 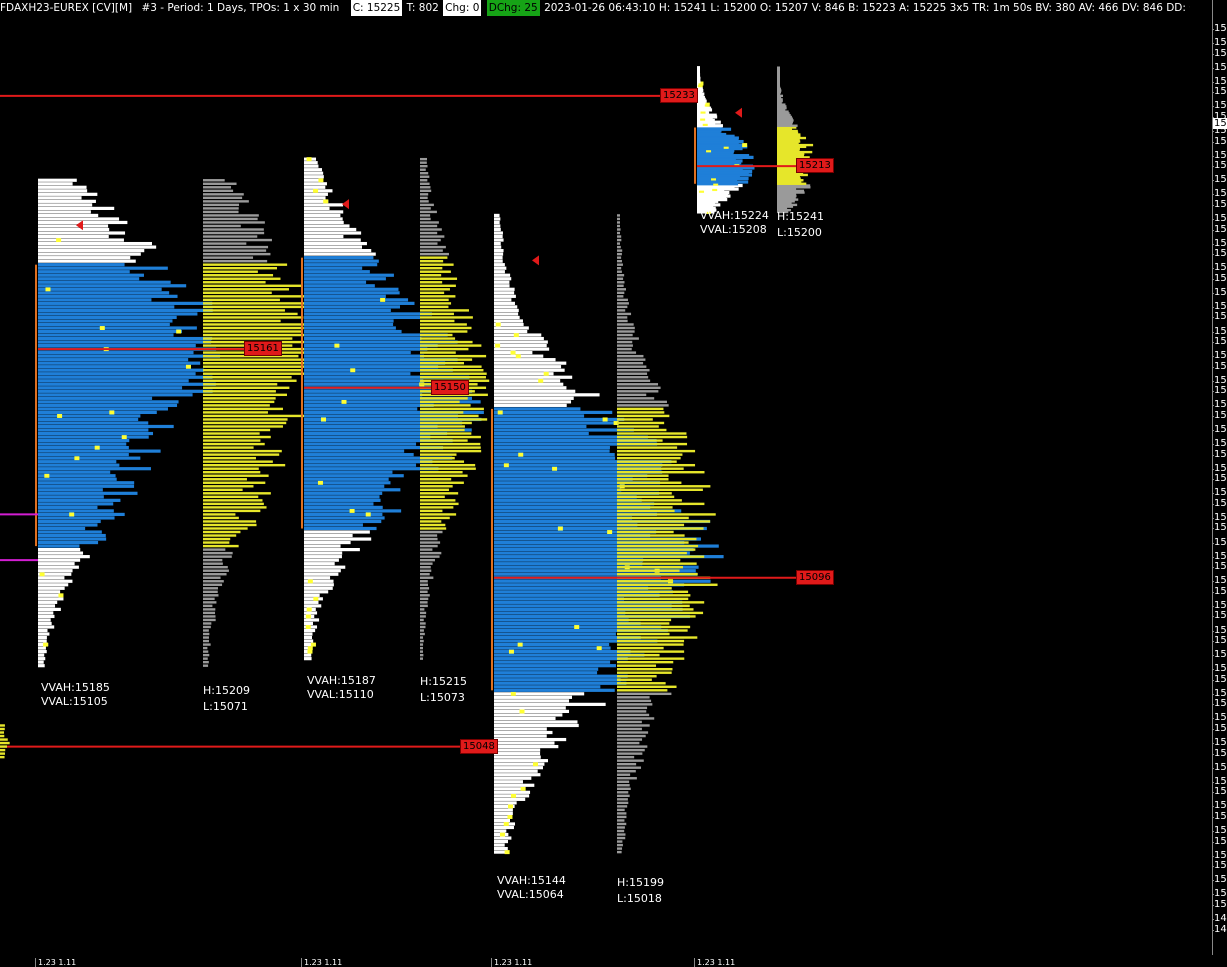 I want to click on poc-price-label: 15161, so click(x=263, y=349).